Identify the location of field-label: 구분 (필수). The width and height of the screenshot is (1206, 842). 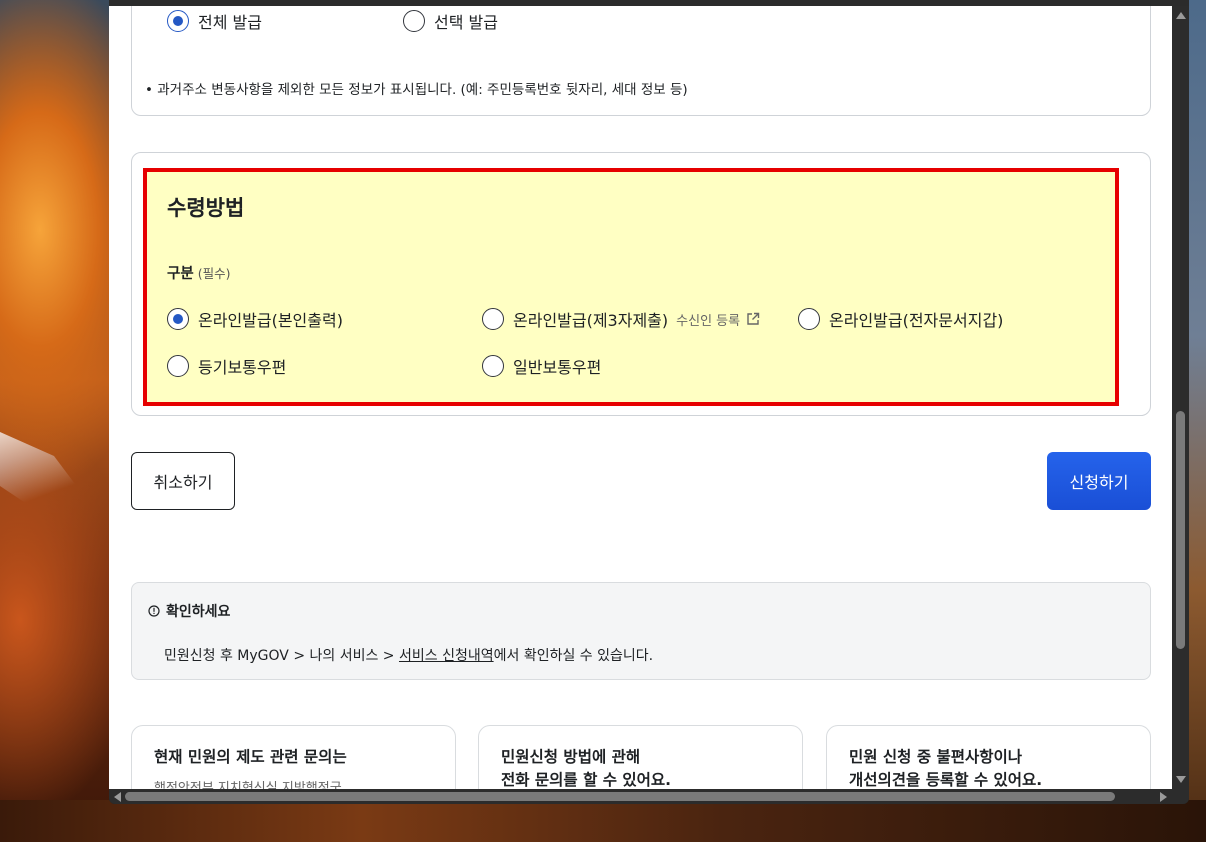
(198, 272).